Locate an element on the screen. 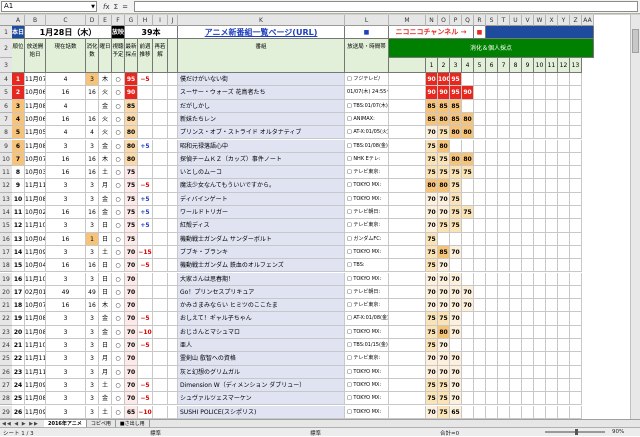  watch-plan-cell: ○ is located at coordinates (118, 279).